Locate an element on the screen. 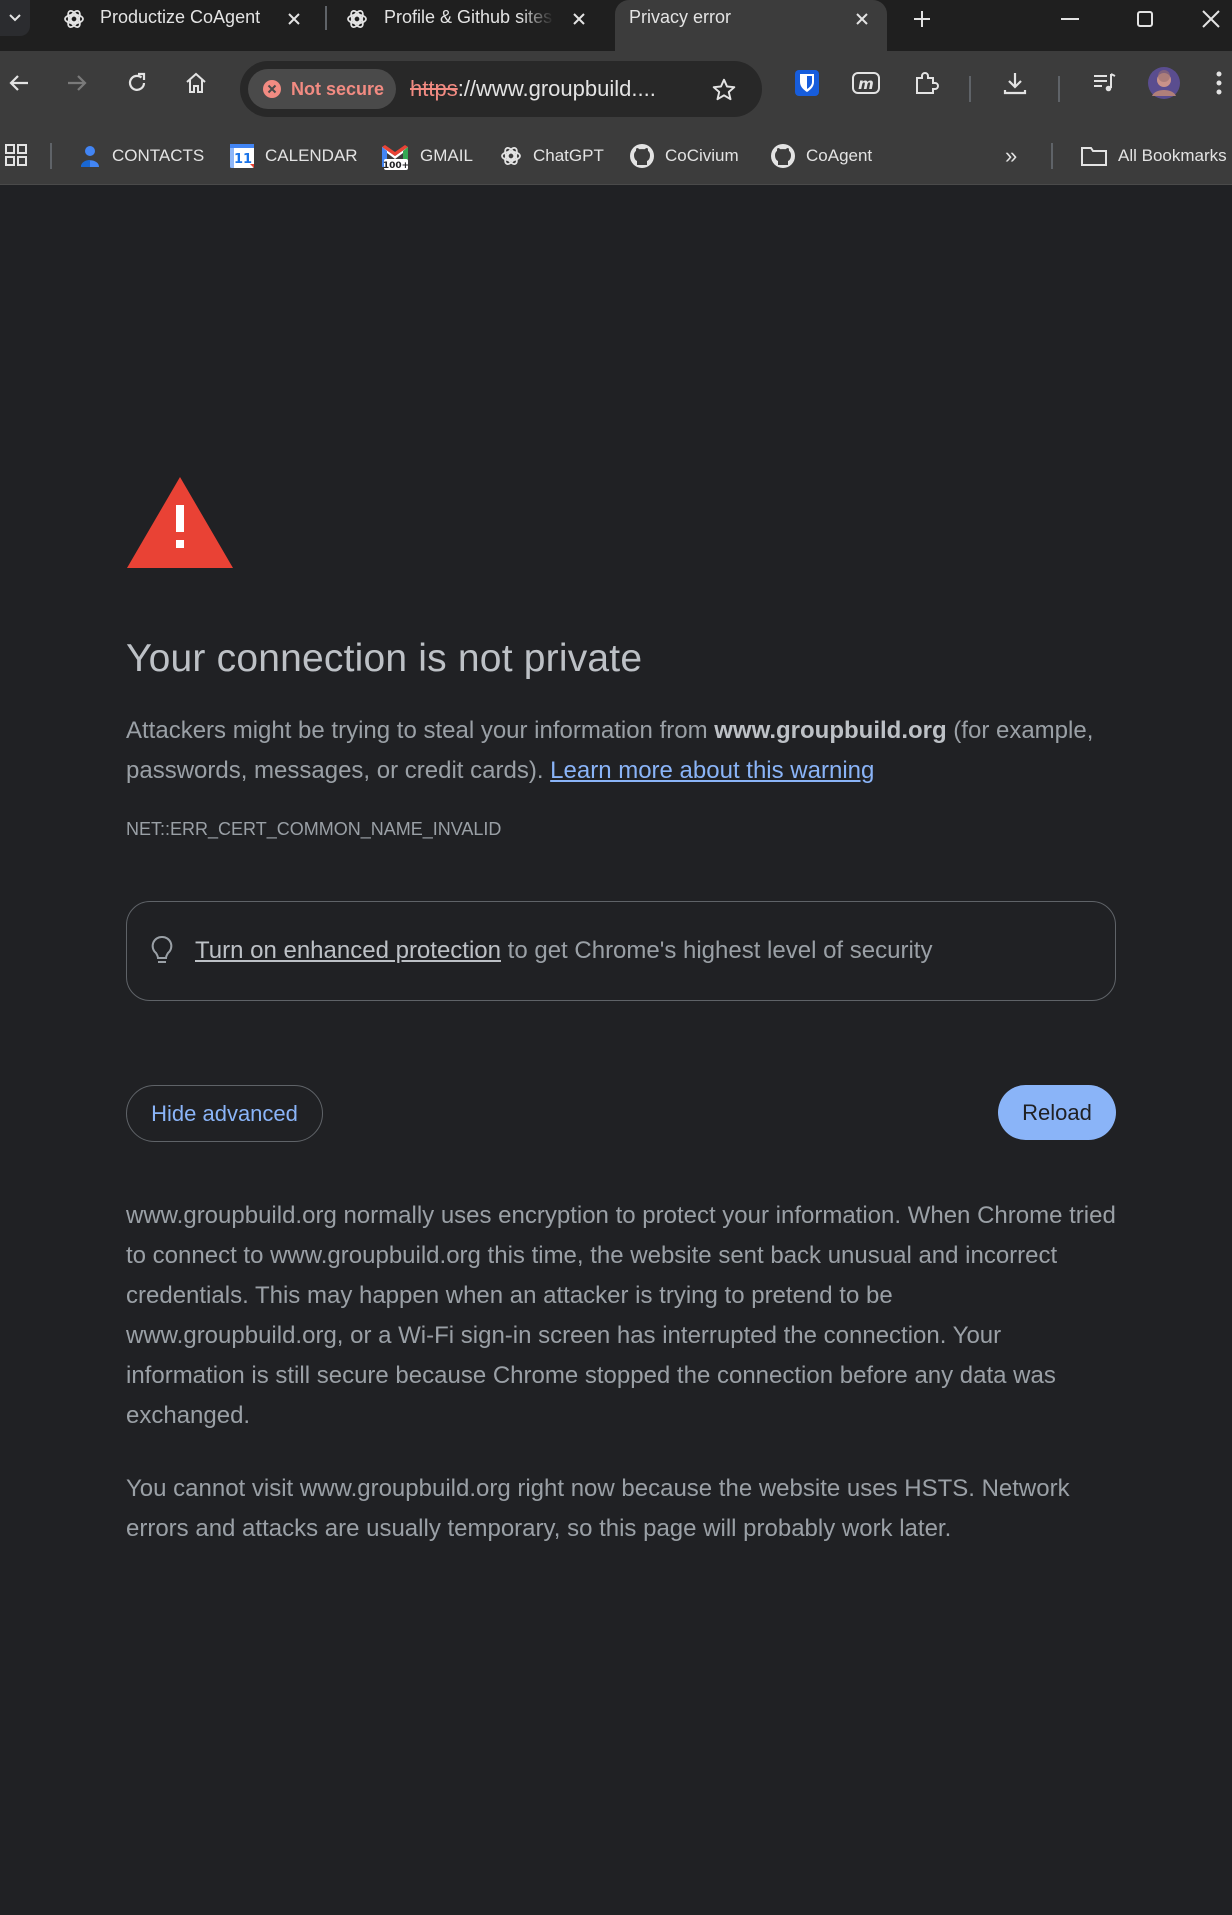 The image size is (1232, 1915). more-vertical-icon is located at coordinates (1218, 83).